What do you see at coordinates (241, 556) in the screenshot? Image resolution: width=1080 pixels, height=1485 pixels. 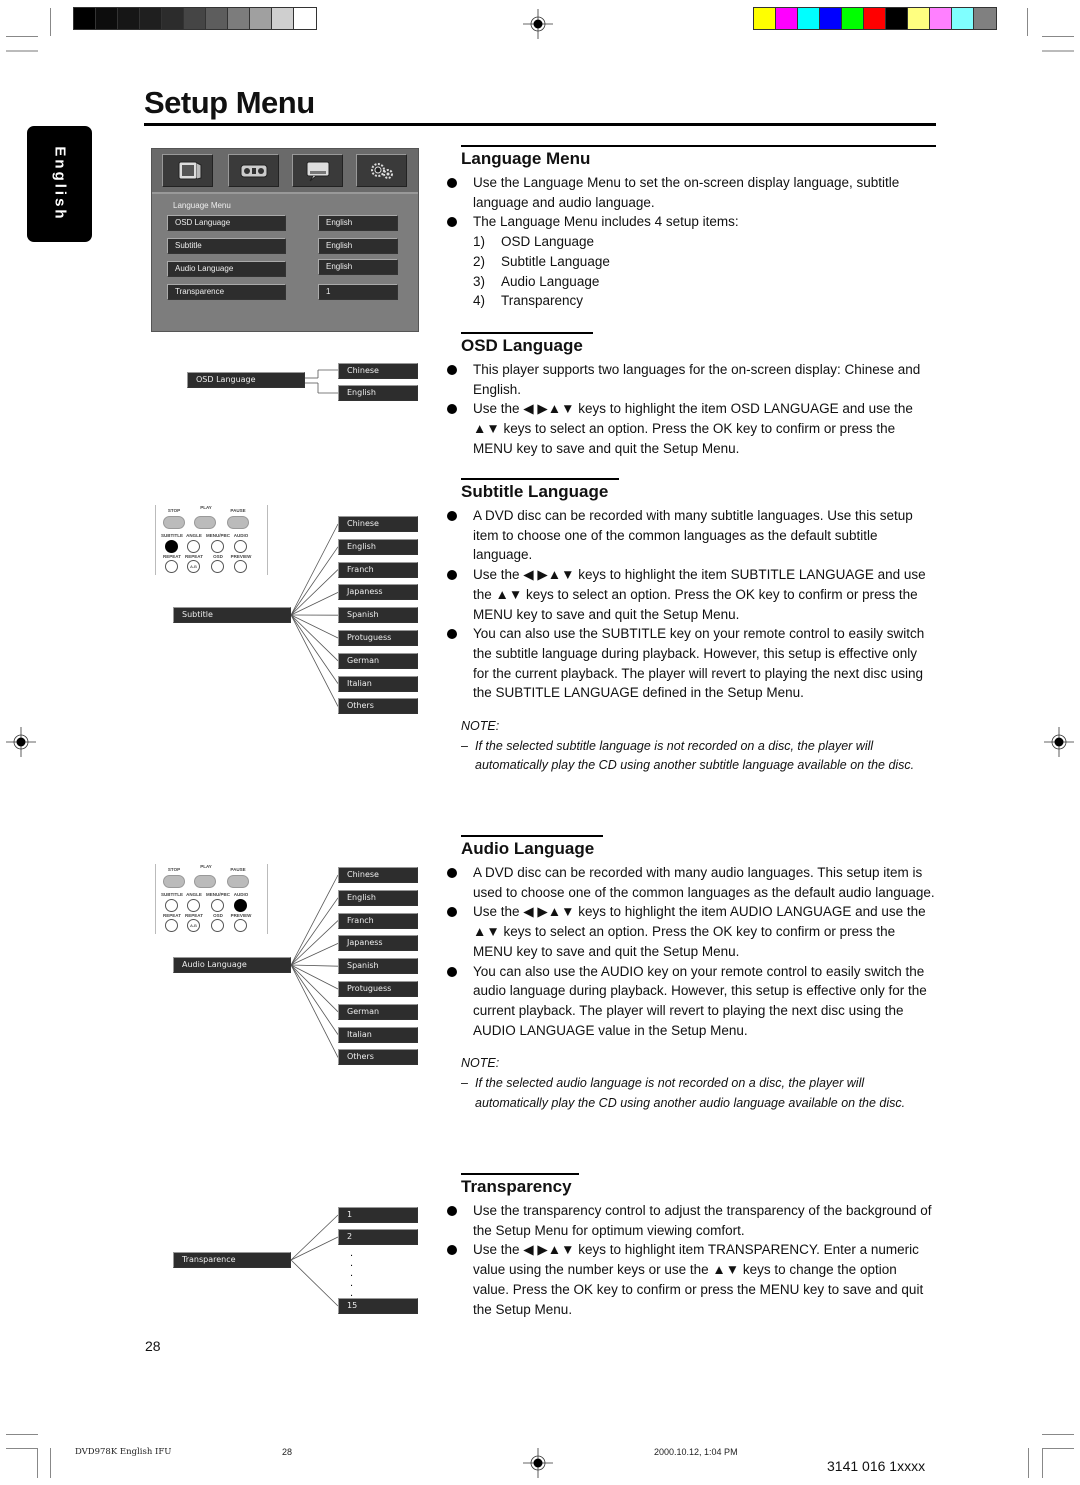 I see `remote-key-label: PREVIEW` at bounding box center [241, 556].